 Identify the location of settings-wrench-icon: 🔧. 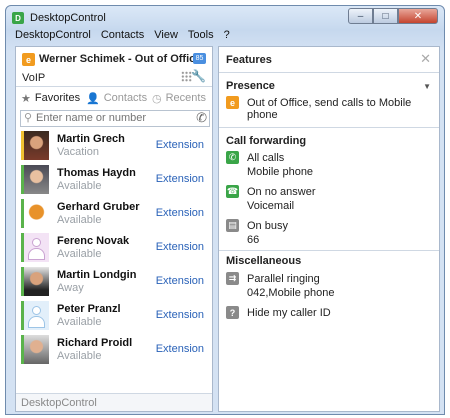
(198, 76).